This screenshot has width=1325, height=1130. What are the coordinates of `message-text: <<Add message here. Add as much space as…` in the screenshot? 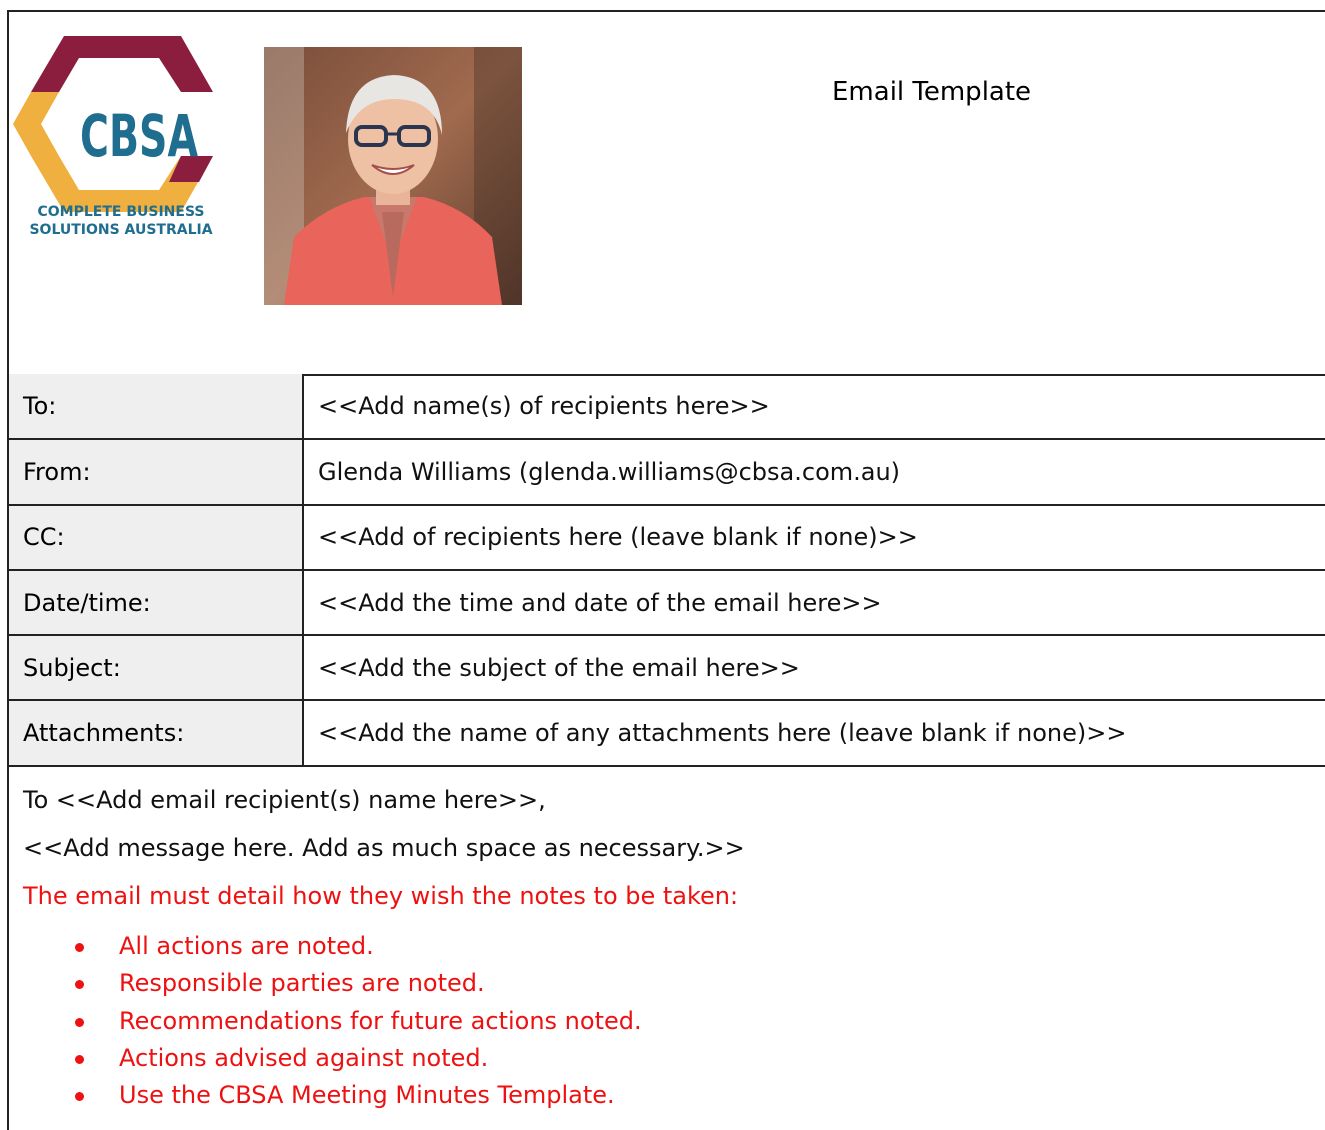 It's located at (384, 858).